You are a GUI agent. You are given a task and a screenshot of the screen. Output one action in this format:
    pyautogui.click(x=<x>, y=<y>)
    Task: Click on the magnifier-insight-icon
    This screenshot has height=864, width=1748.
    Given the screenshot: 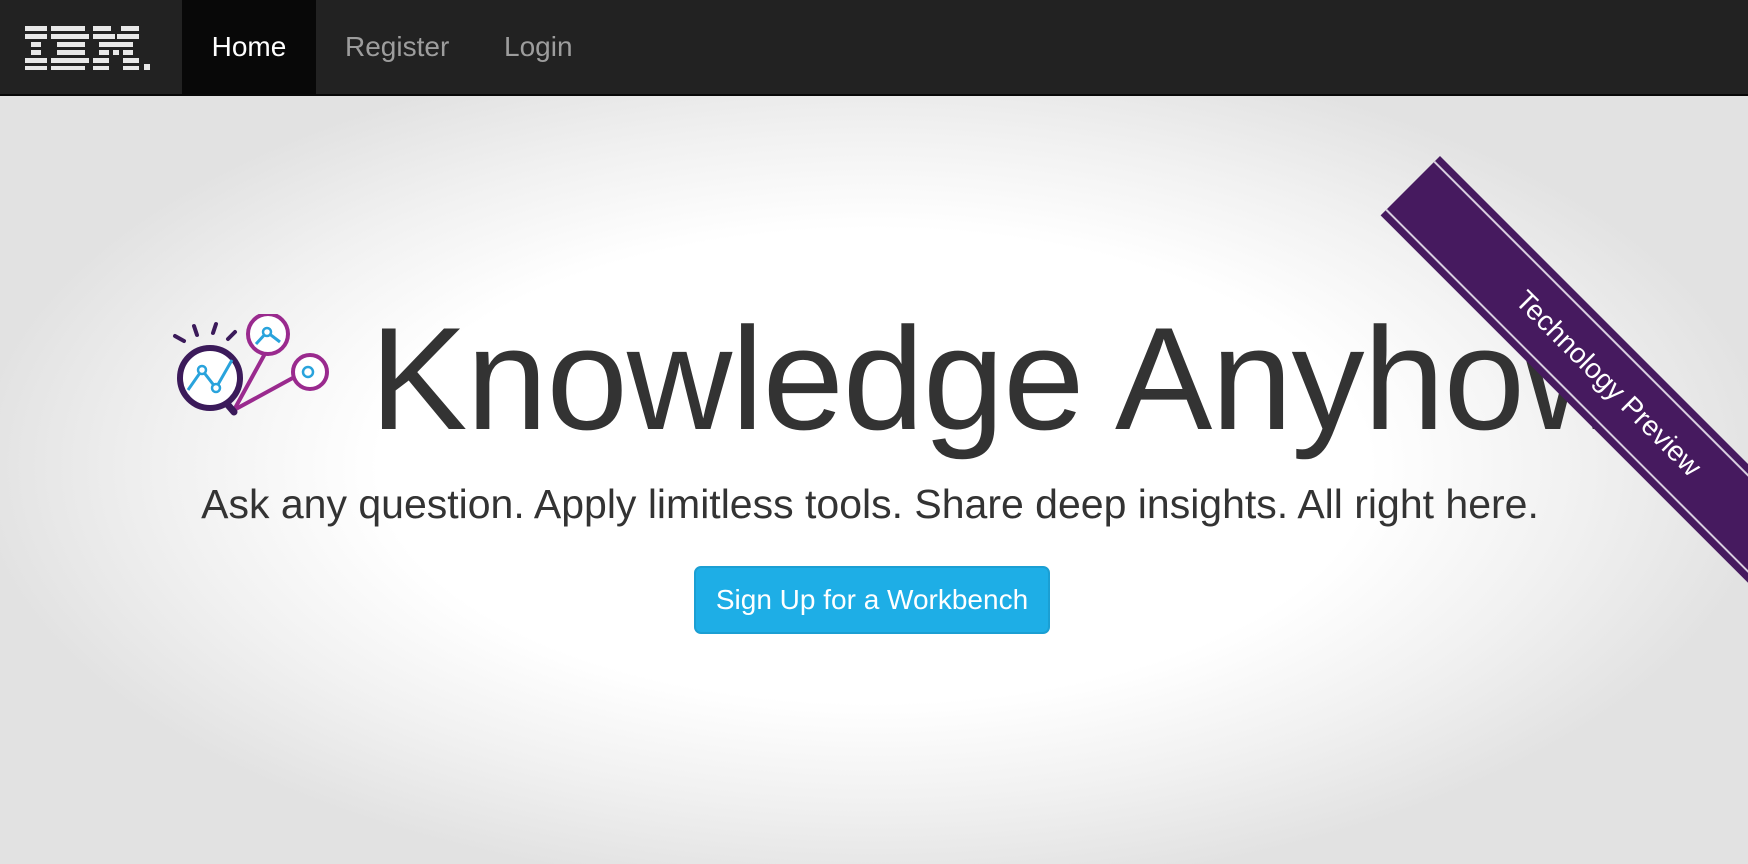 What is the action you would take?
    pyautogui.click(x=251, y=365)
    